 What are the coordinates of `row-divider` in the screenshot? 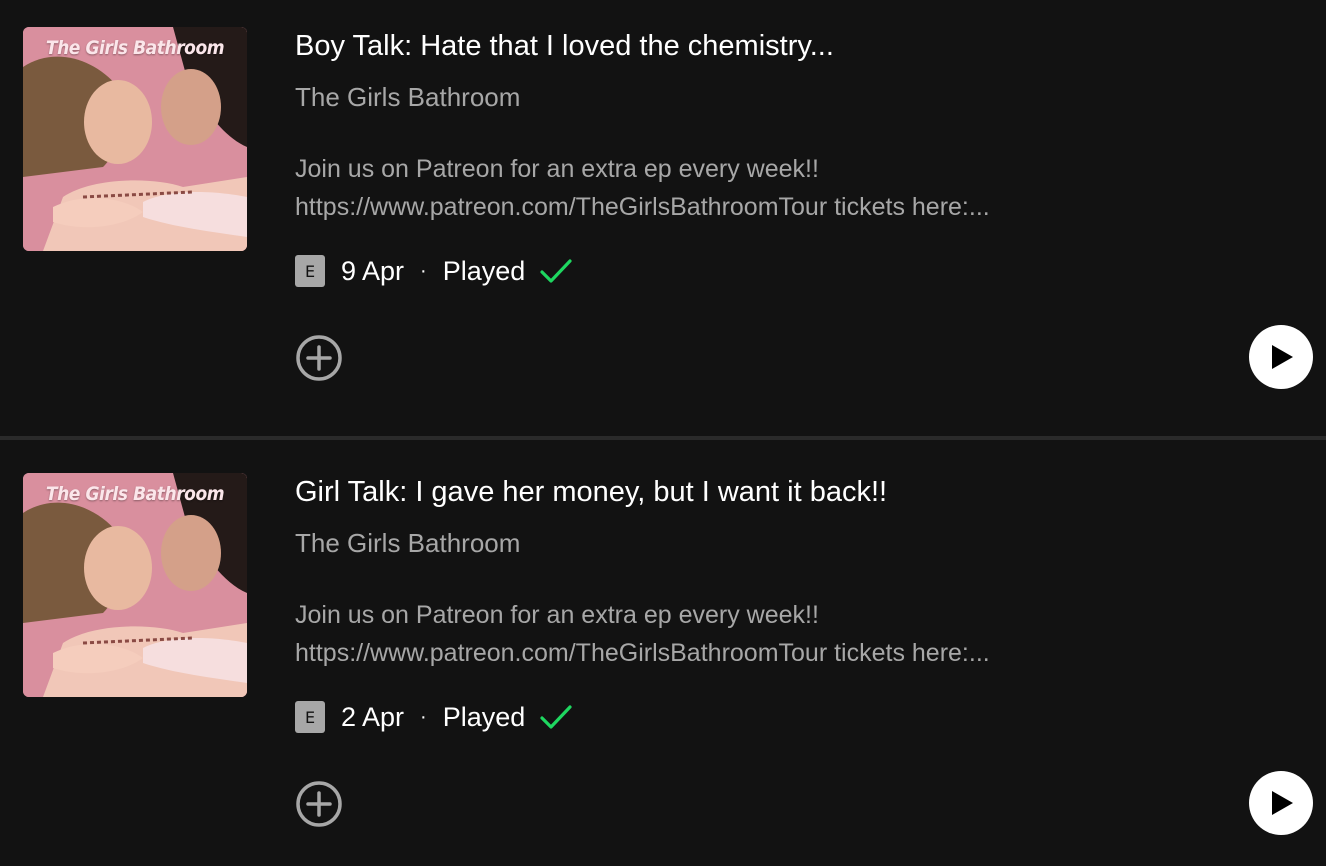 It's located at (663, 438).